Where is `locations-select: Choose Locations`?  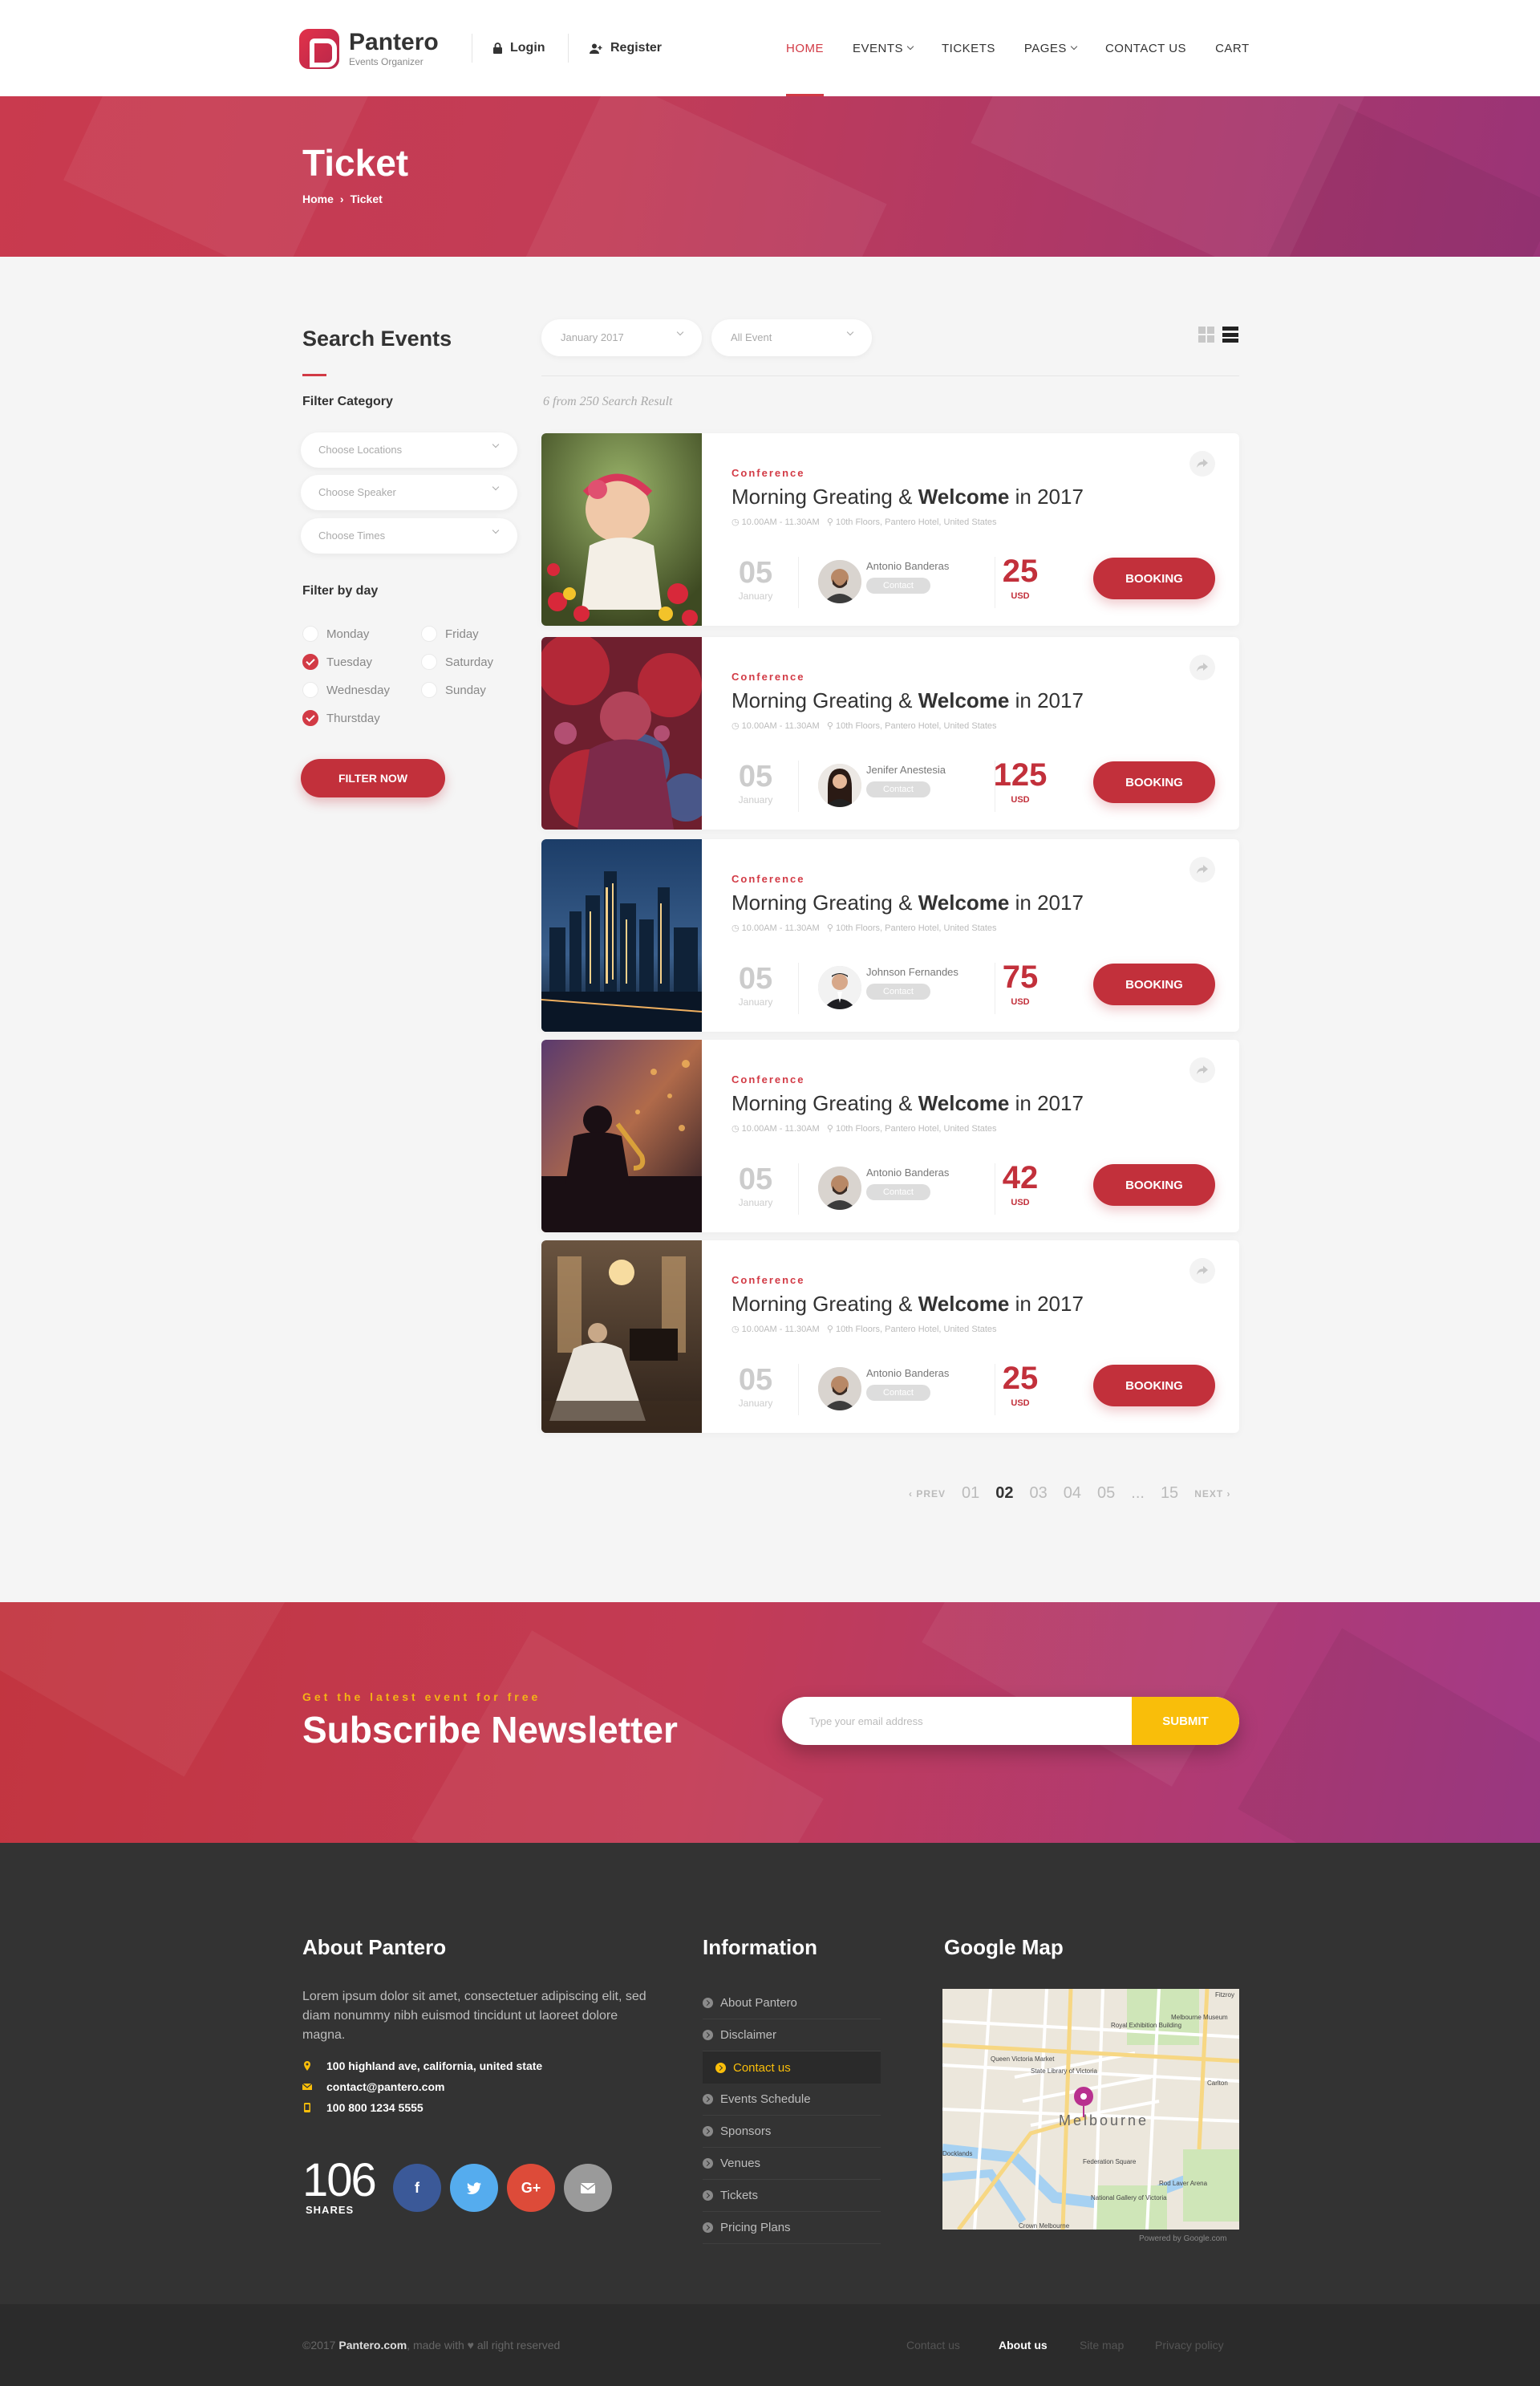
locations-select: Choose Locations is located at coordinates (409, 450).